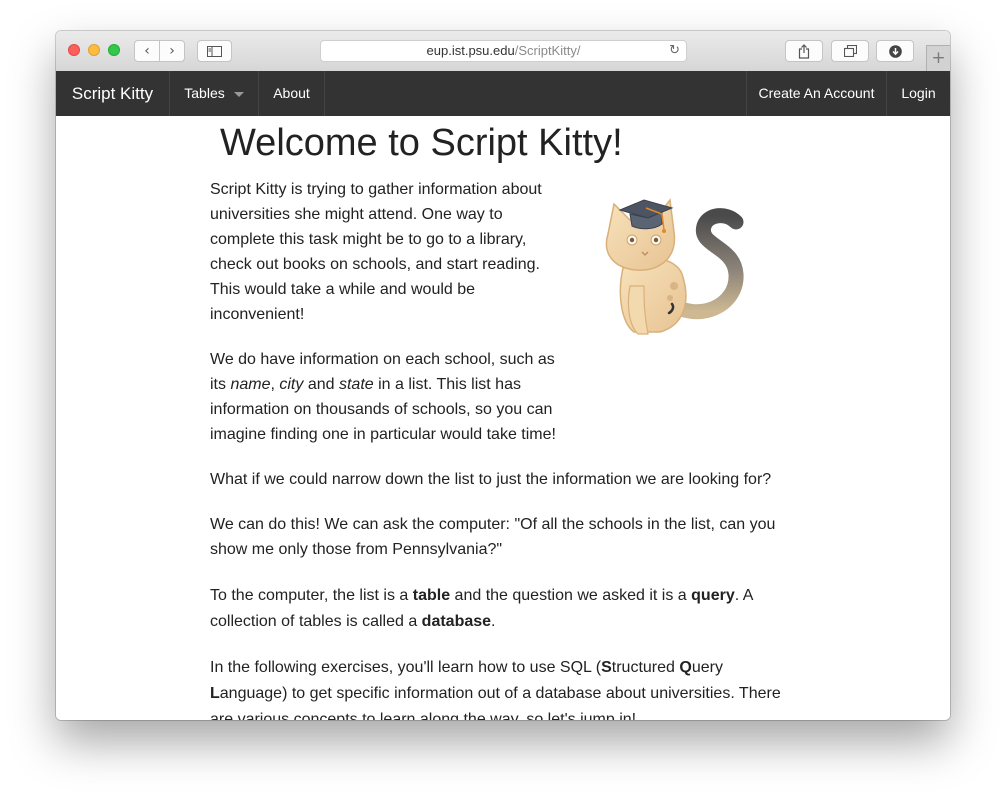 This screenshot has width=1006, height=800. I want to click on back-button: ‹, so click(147, 51).